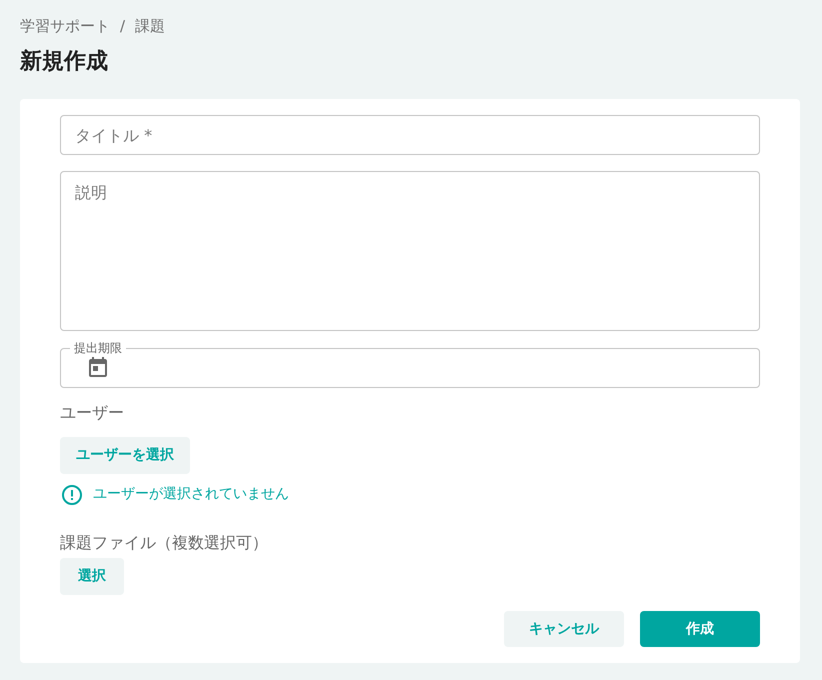 This screenshot has height=680, width=822. What do you see at coordinates (191, 494) in the screenshot?
I see `warning-message: ユーザーが選択されていません` at bounding box center [191, 494].